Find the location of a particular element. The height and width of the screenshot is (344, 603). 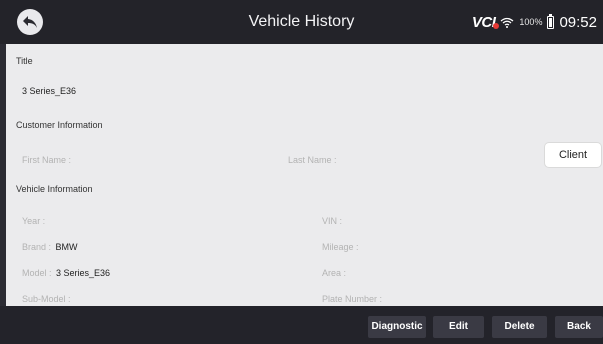

clock: 09:52 is located at coordinates (578, 22).